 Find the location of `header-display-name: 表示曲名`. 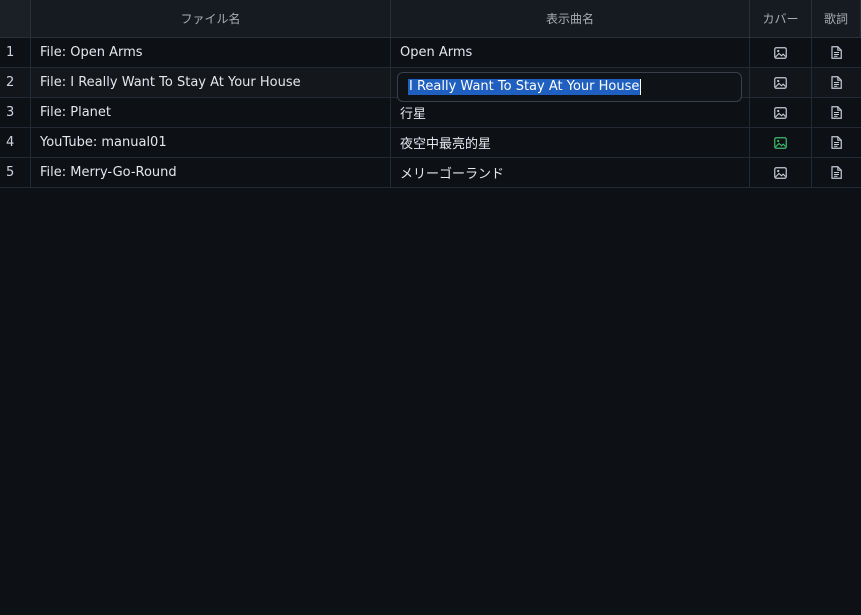

header-display-name: 表示曲名 is located at coordinates (570, 18).